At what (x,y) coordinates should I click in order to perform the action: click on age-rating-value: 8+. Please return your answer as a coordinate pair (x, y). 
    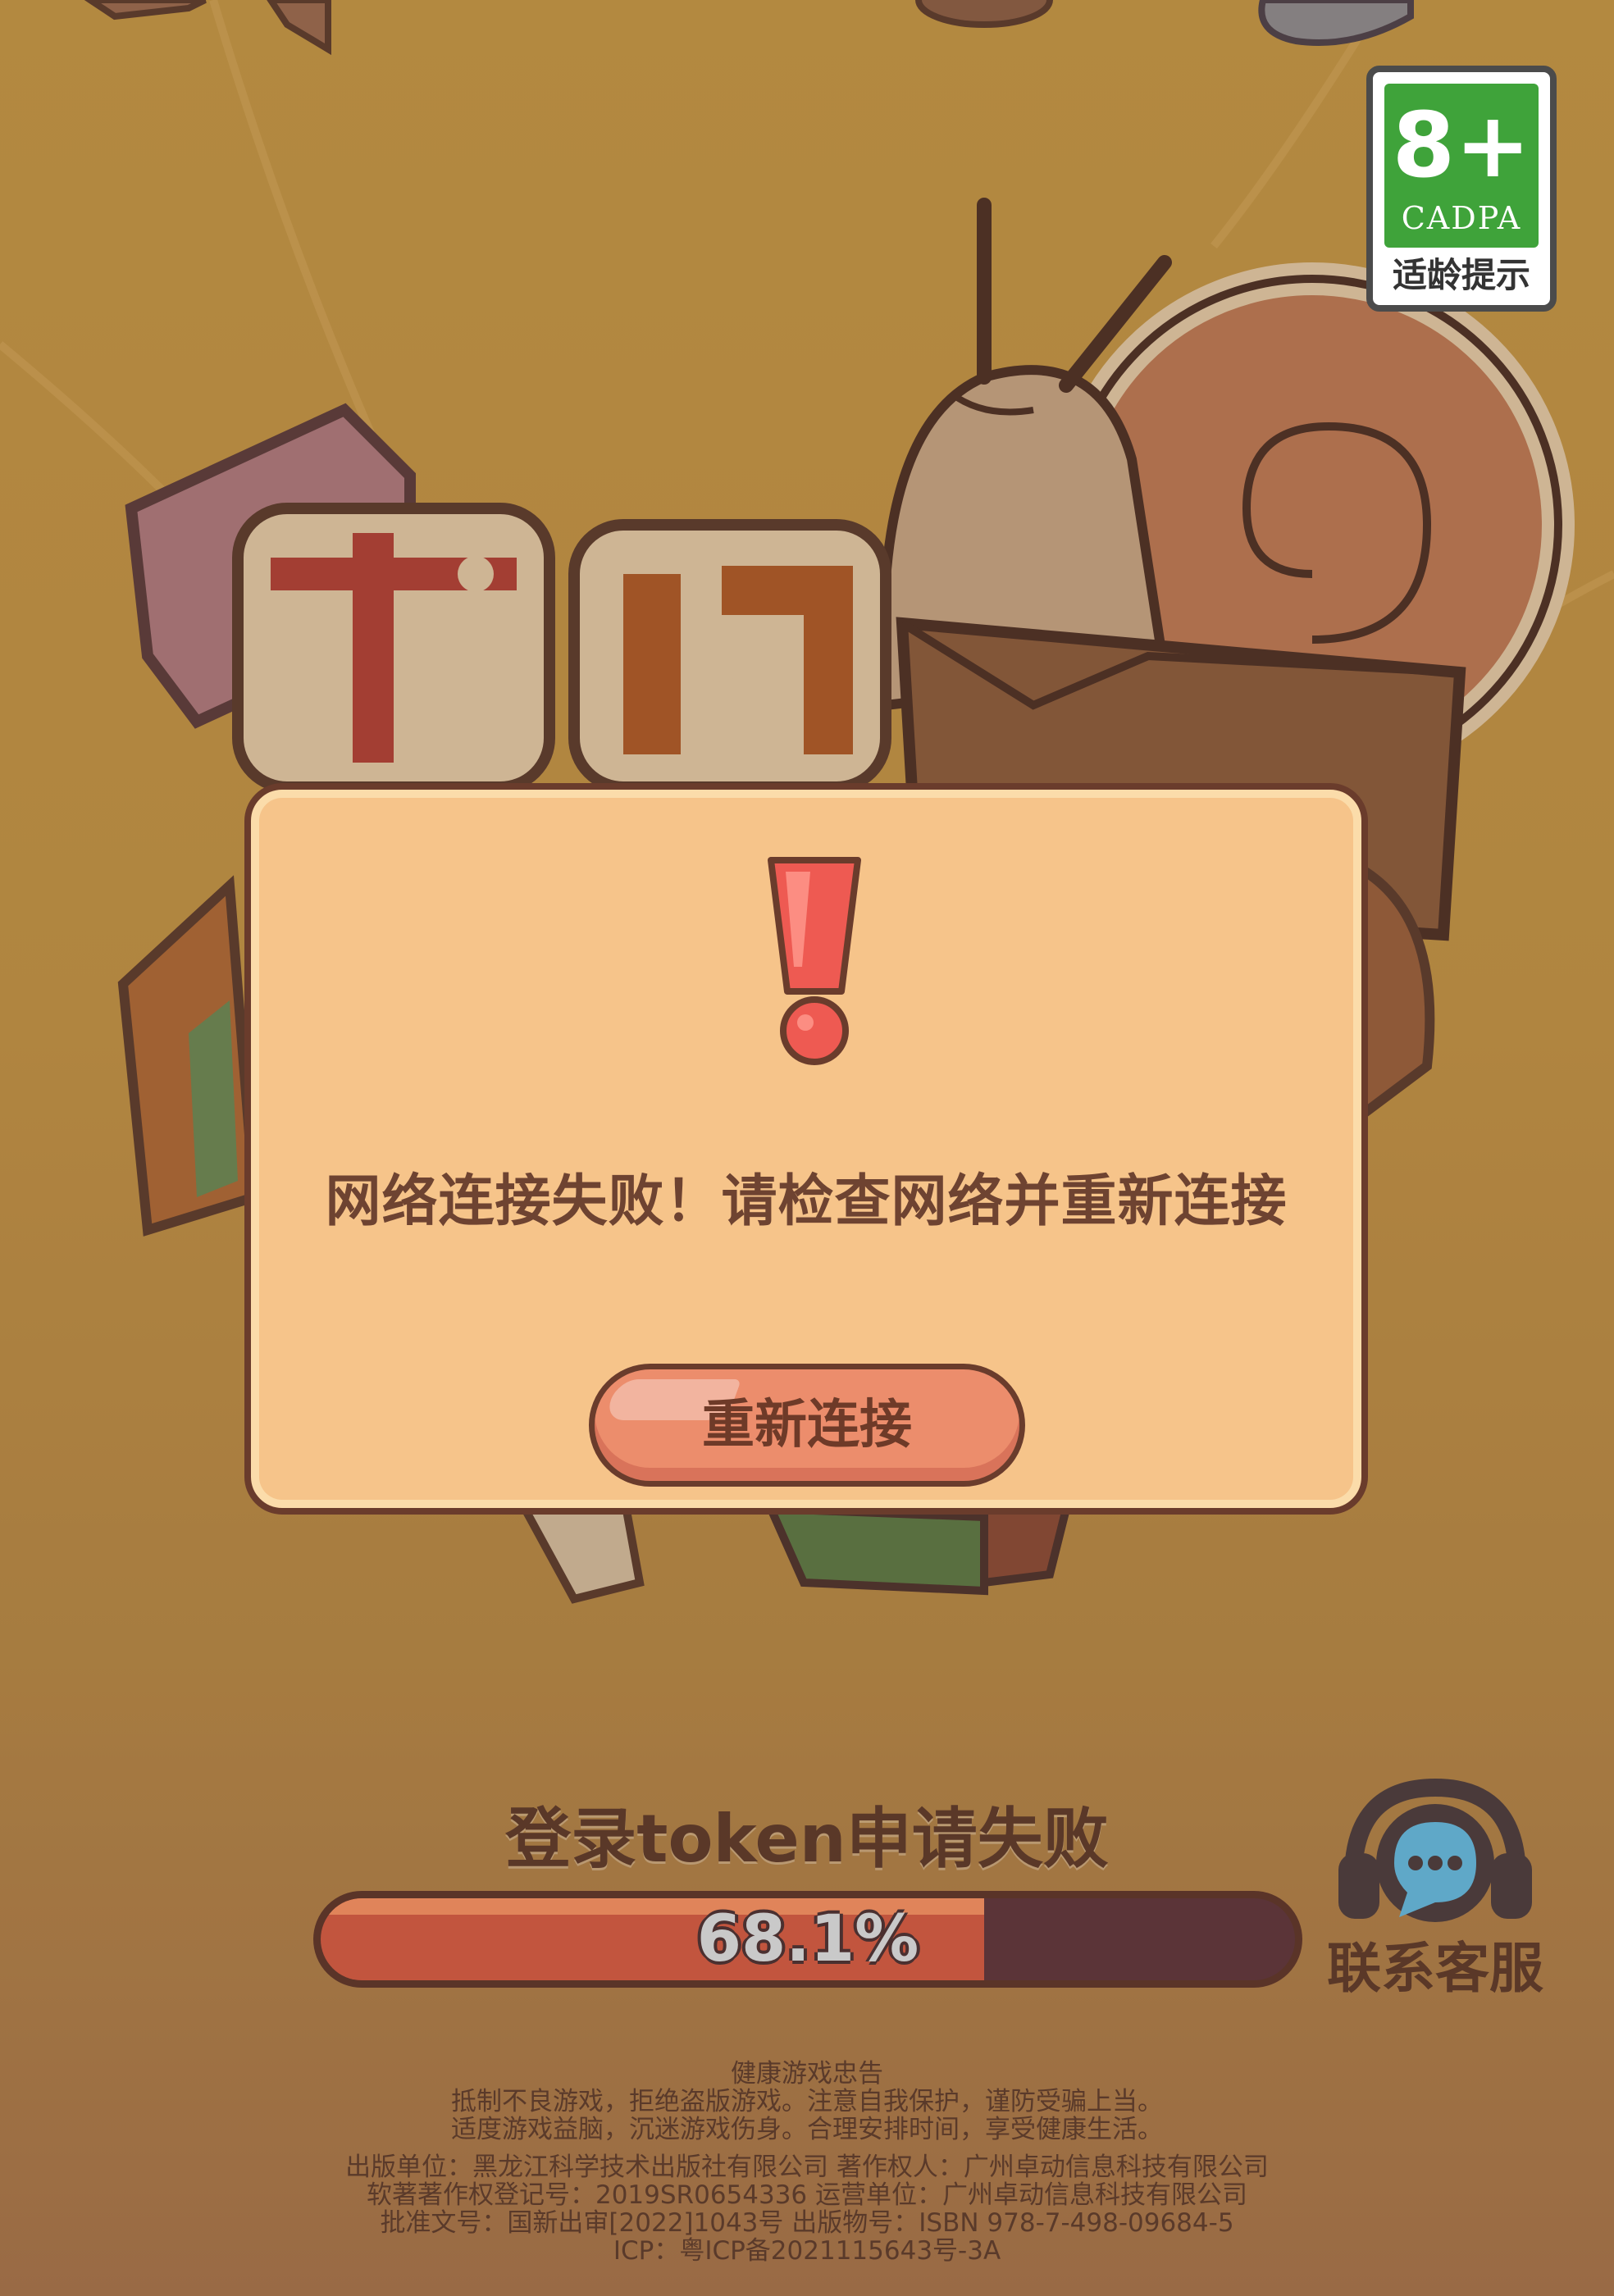
    Looking at the image, I should click on (1461, 145).